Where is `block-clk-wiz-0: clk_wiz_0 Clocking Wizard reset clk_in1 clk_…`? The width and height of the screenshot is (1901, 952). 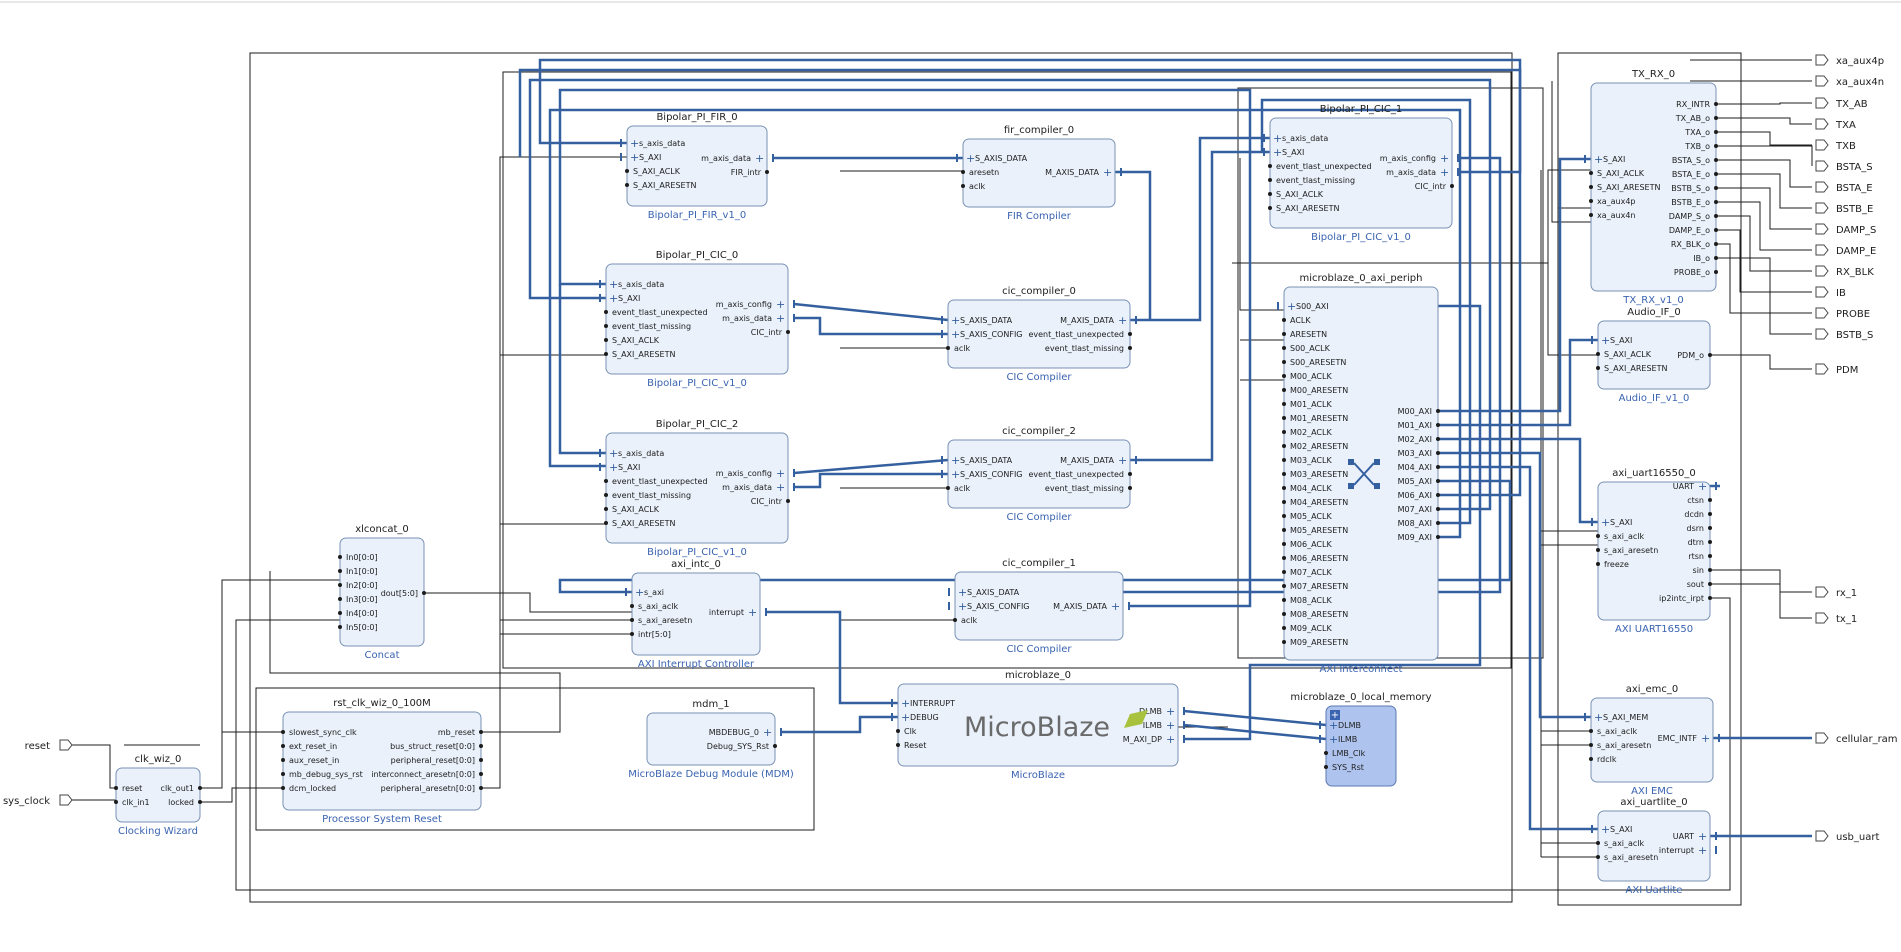 block-clk-wiz-0: clk_wiz_0 Clocking Wizard reset clk_in1 clk_… is located at coordinates (158, 795).